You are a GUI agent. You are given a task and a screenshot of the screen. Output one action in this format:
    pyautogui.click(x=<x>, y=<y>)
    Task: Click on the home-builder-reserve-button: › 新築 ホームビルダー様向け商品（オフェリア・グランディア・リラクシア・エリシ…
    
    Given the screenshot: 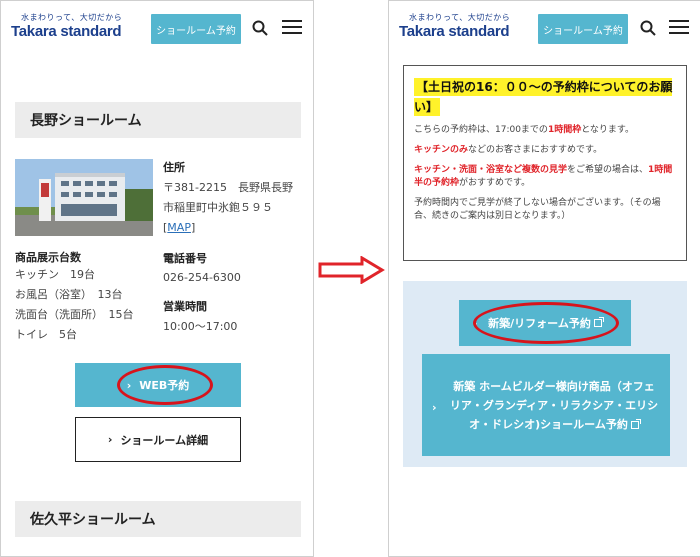 What is the action you would take?
    pyautogui.click(x=546, y=405)
    